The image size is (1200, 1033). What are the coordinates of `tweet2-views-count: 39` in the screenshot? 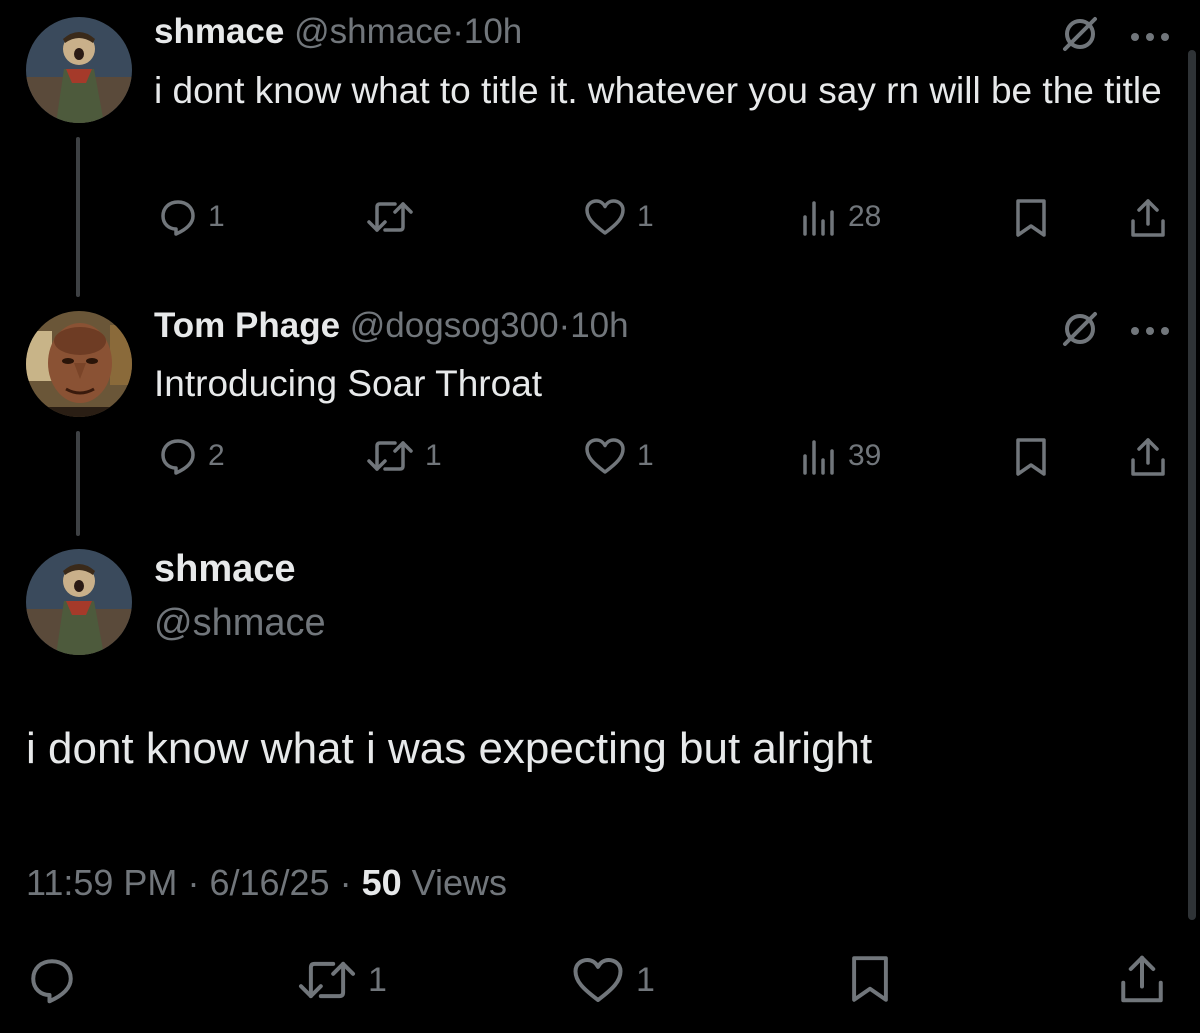 It's located at (865, 455).